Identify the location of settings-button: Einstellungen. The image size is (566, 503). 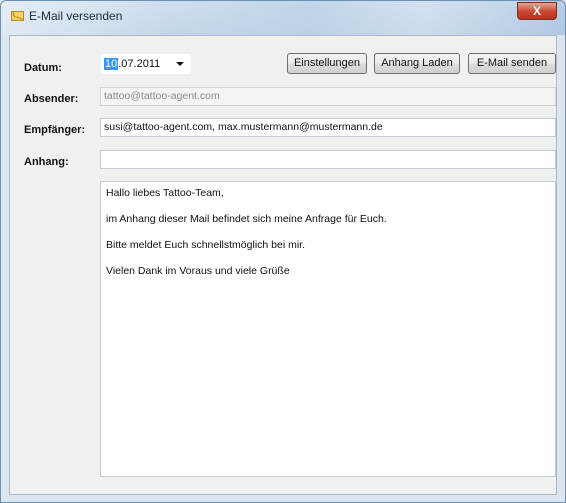
(327, 63).